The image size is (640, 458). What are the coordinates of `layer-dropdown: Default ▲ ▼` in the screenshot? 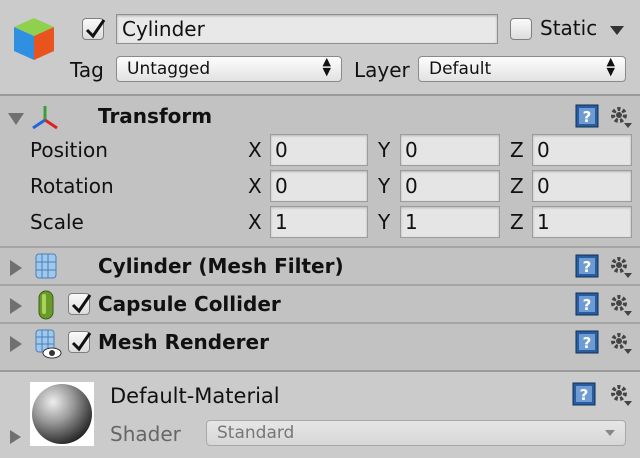 It's located at (522, 69).